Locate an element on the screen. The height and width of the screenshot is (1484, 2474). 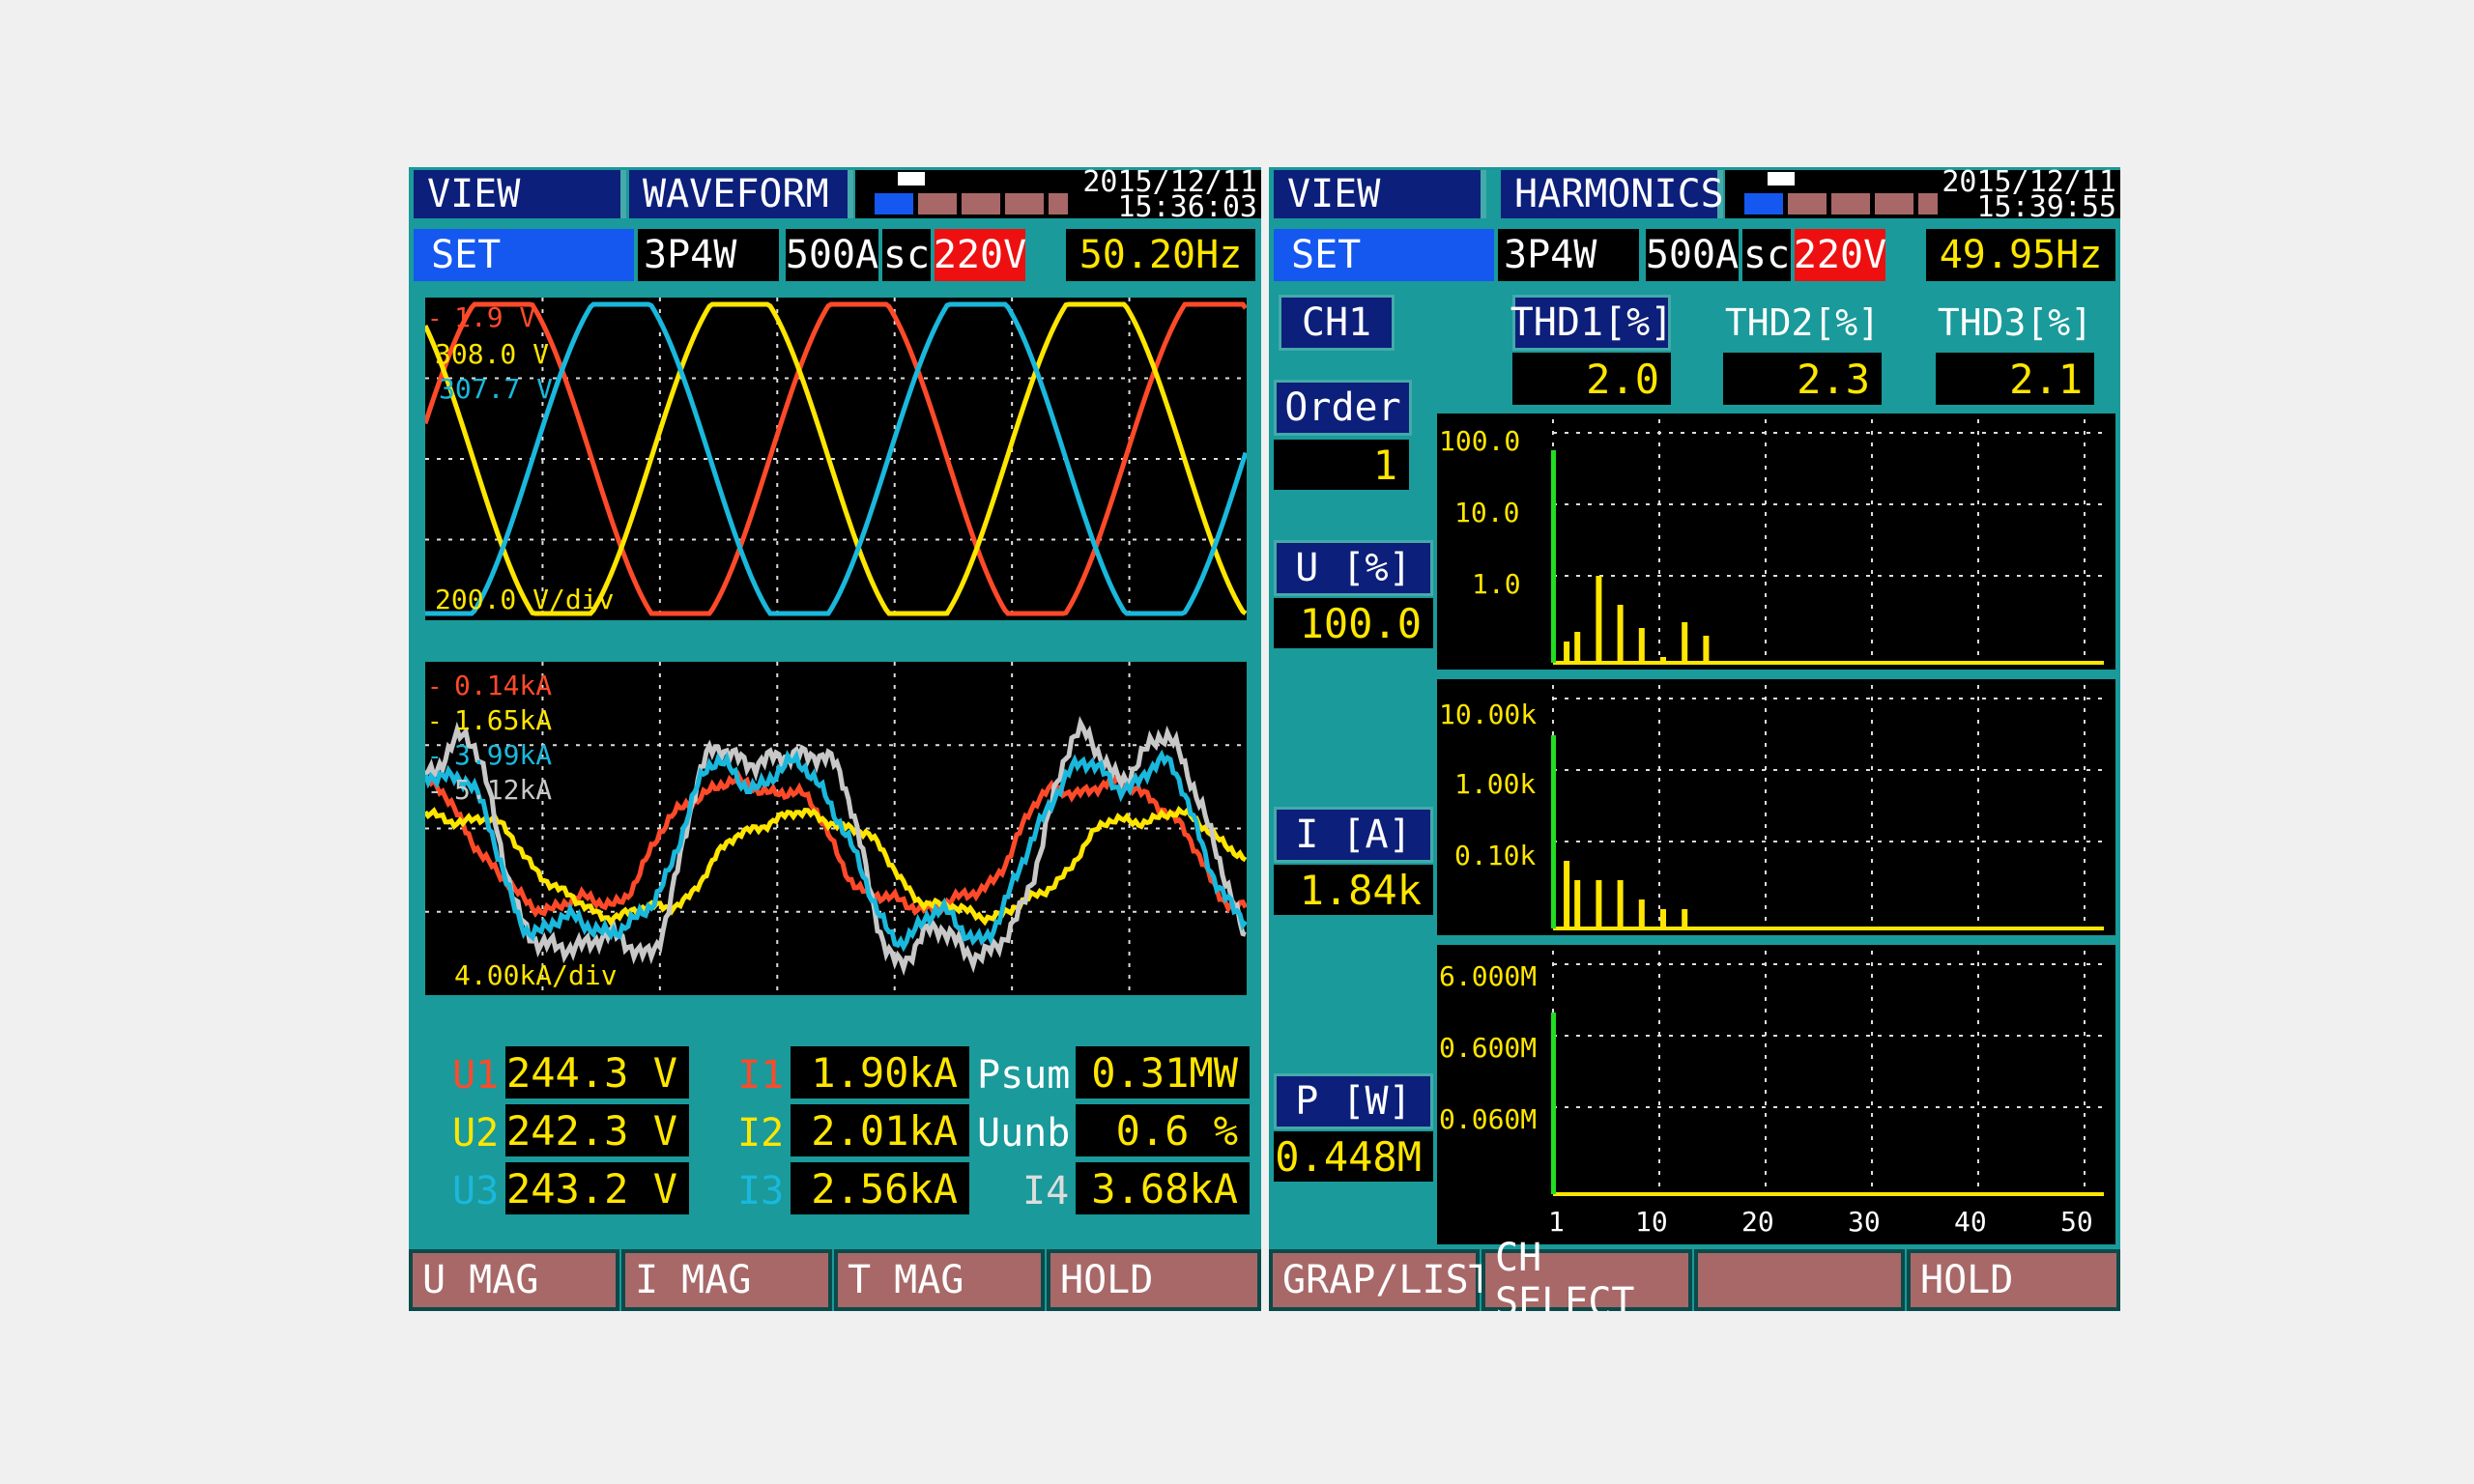
i-mag-button: I MAG is located at coordinates (727, 1280).